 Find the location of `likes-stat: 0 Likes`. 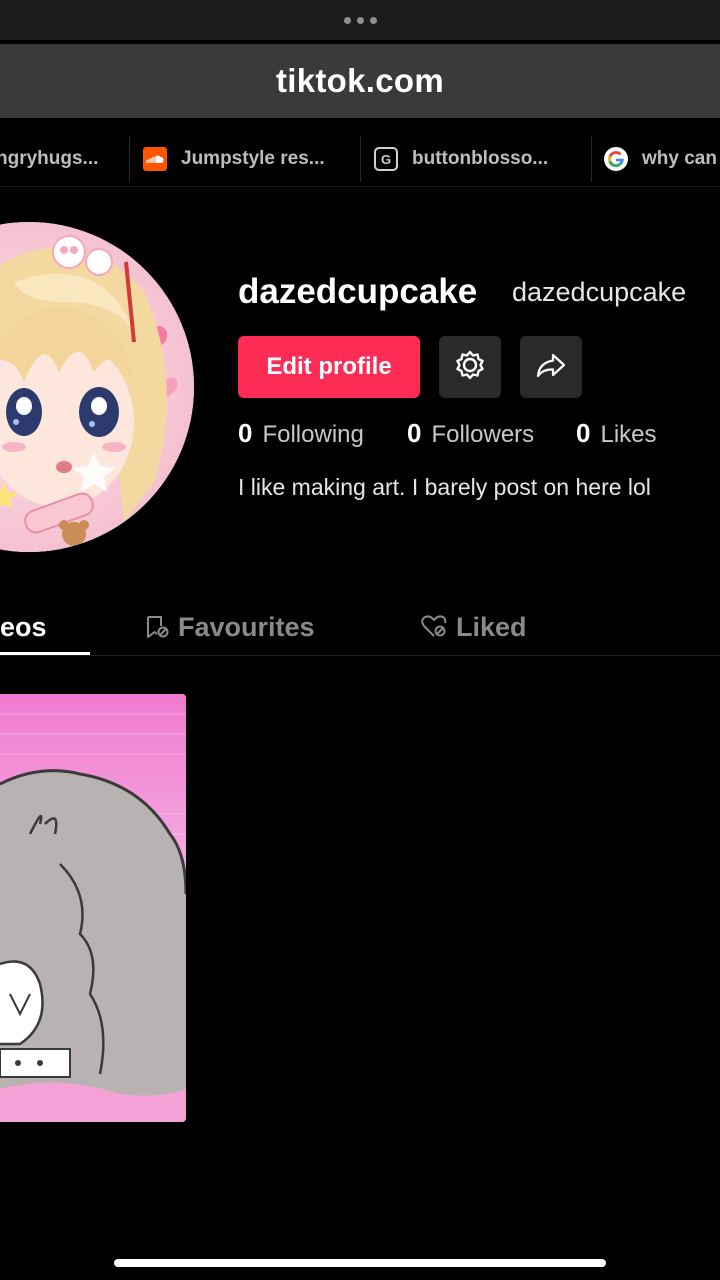

likes-stat: 0 Likes is located at coordinates (616, 433).